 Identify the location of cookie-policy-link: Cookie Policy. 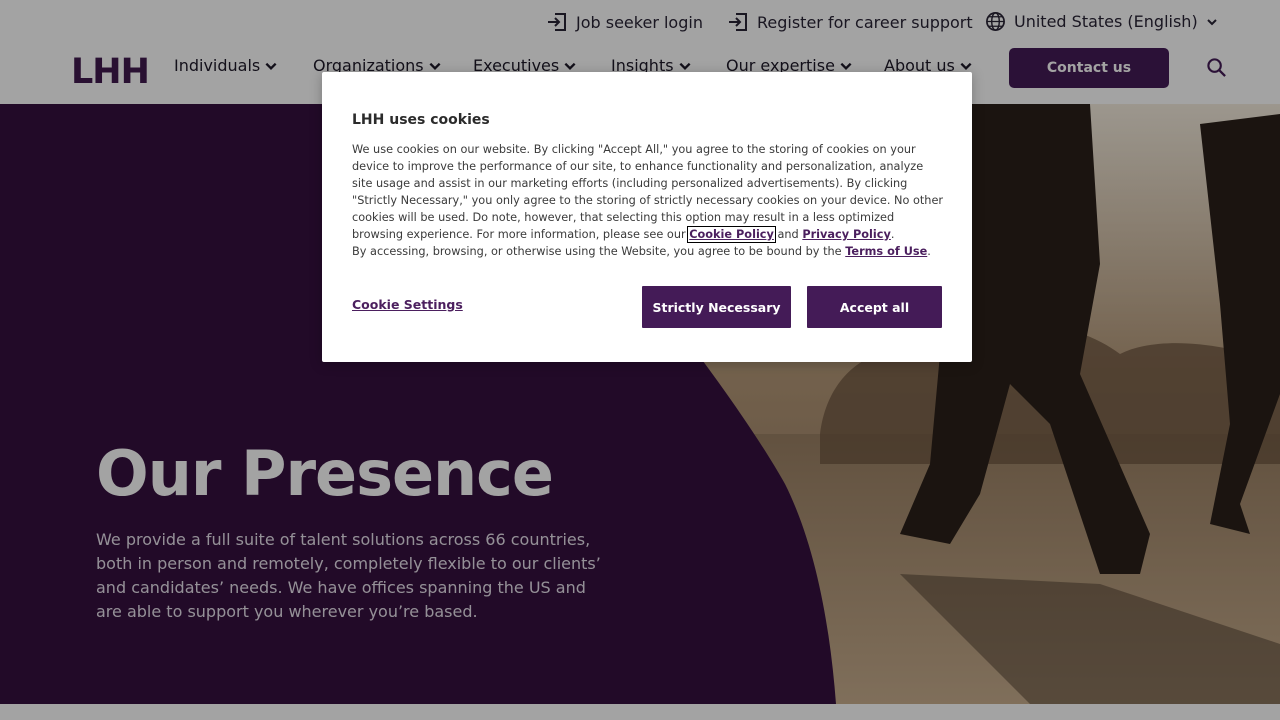
(731, 234).